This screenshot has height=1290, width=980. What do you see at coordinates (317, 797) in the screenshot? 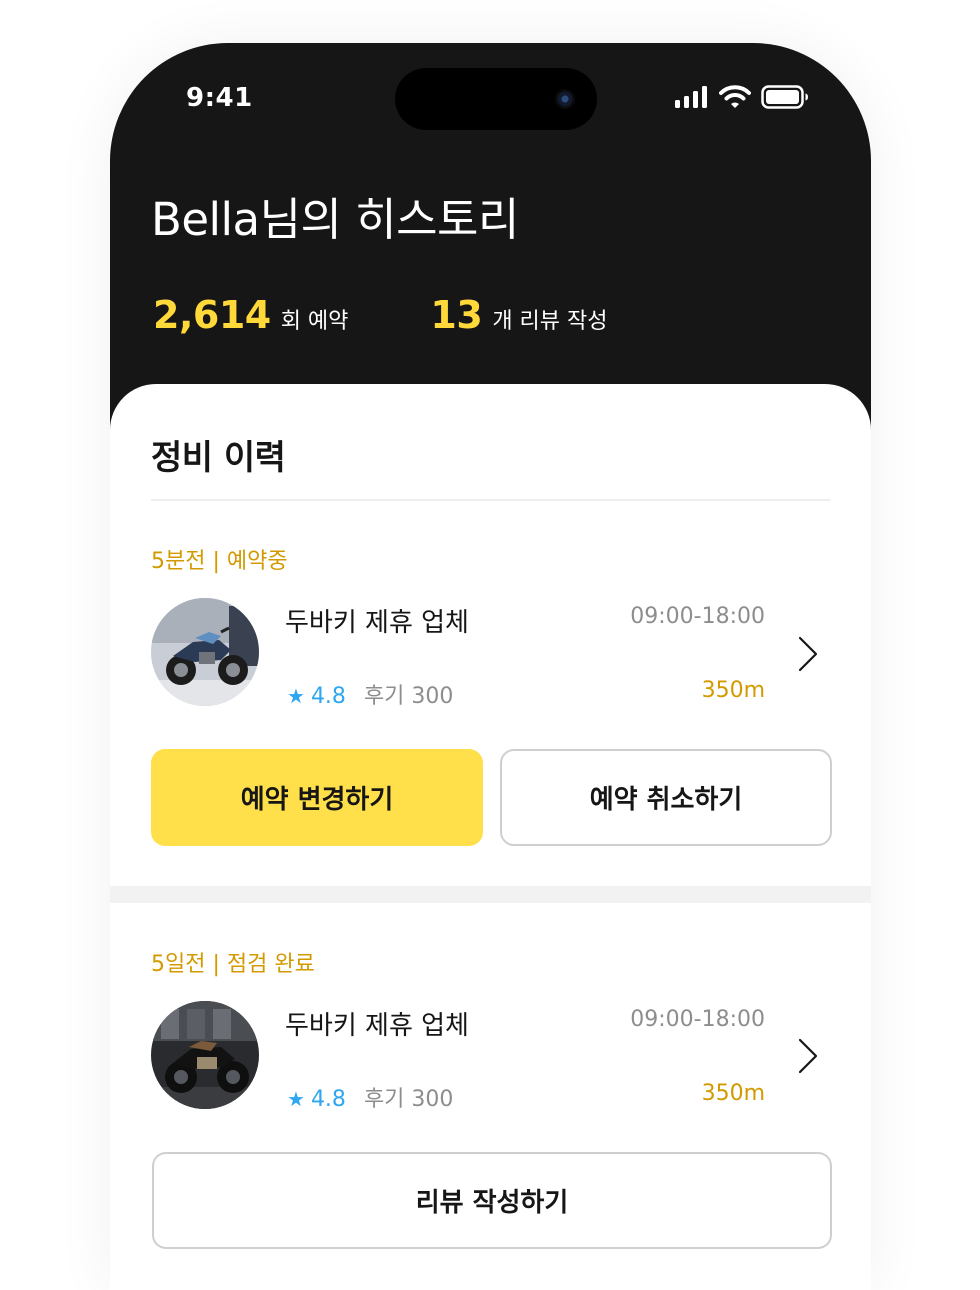
I see `change-reservation-button: 예약 변경하기` at bounding box center [317, 797].